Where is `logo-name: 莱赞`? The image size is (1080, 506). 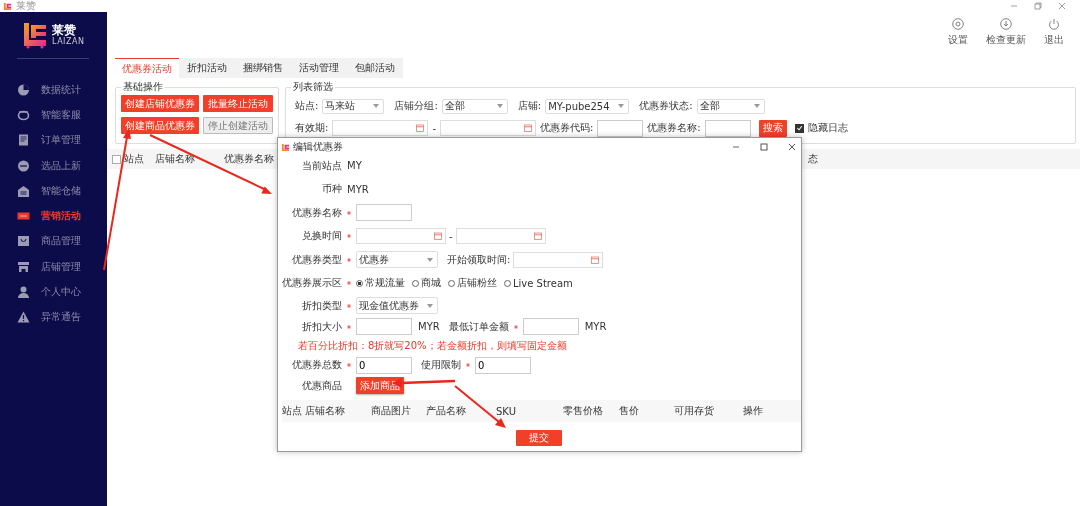
logo-name: 莱赞 is located at coordinates (64, 30).